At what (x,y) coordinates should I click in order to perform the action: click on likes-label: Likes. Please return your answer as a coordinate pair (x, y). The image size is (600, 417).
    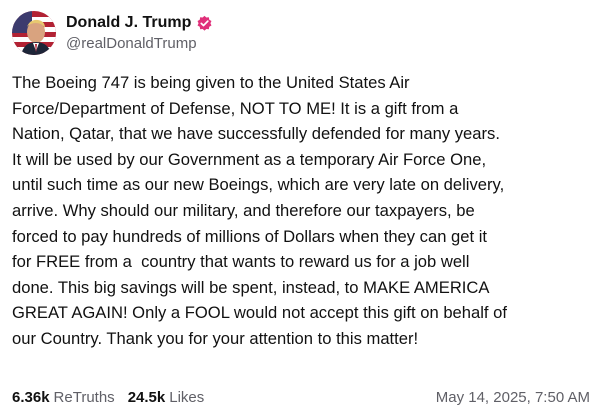
    Looking at the image, I should click on (186, 397).